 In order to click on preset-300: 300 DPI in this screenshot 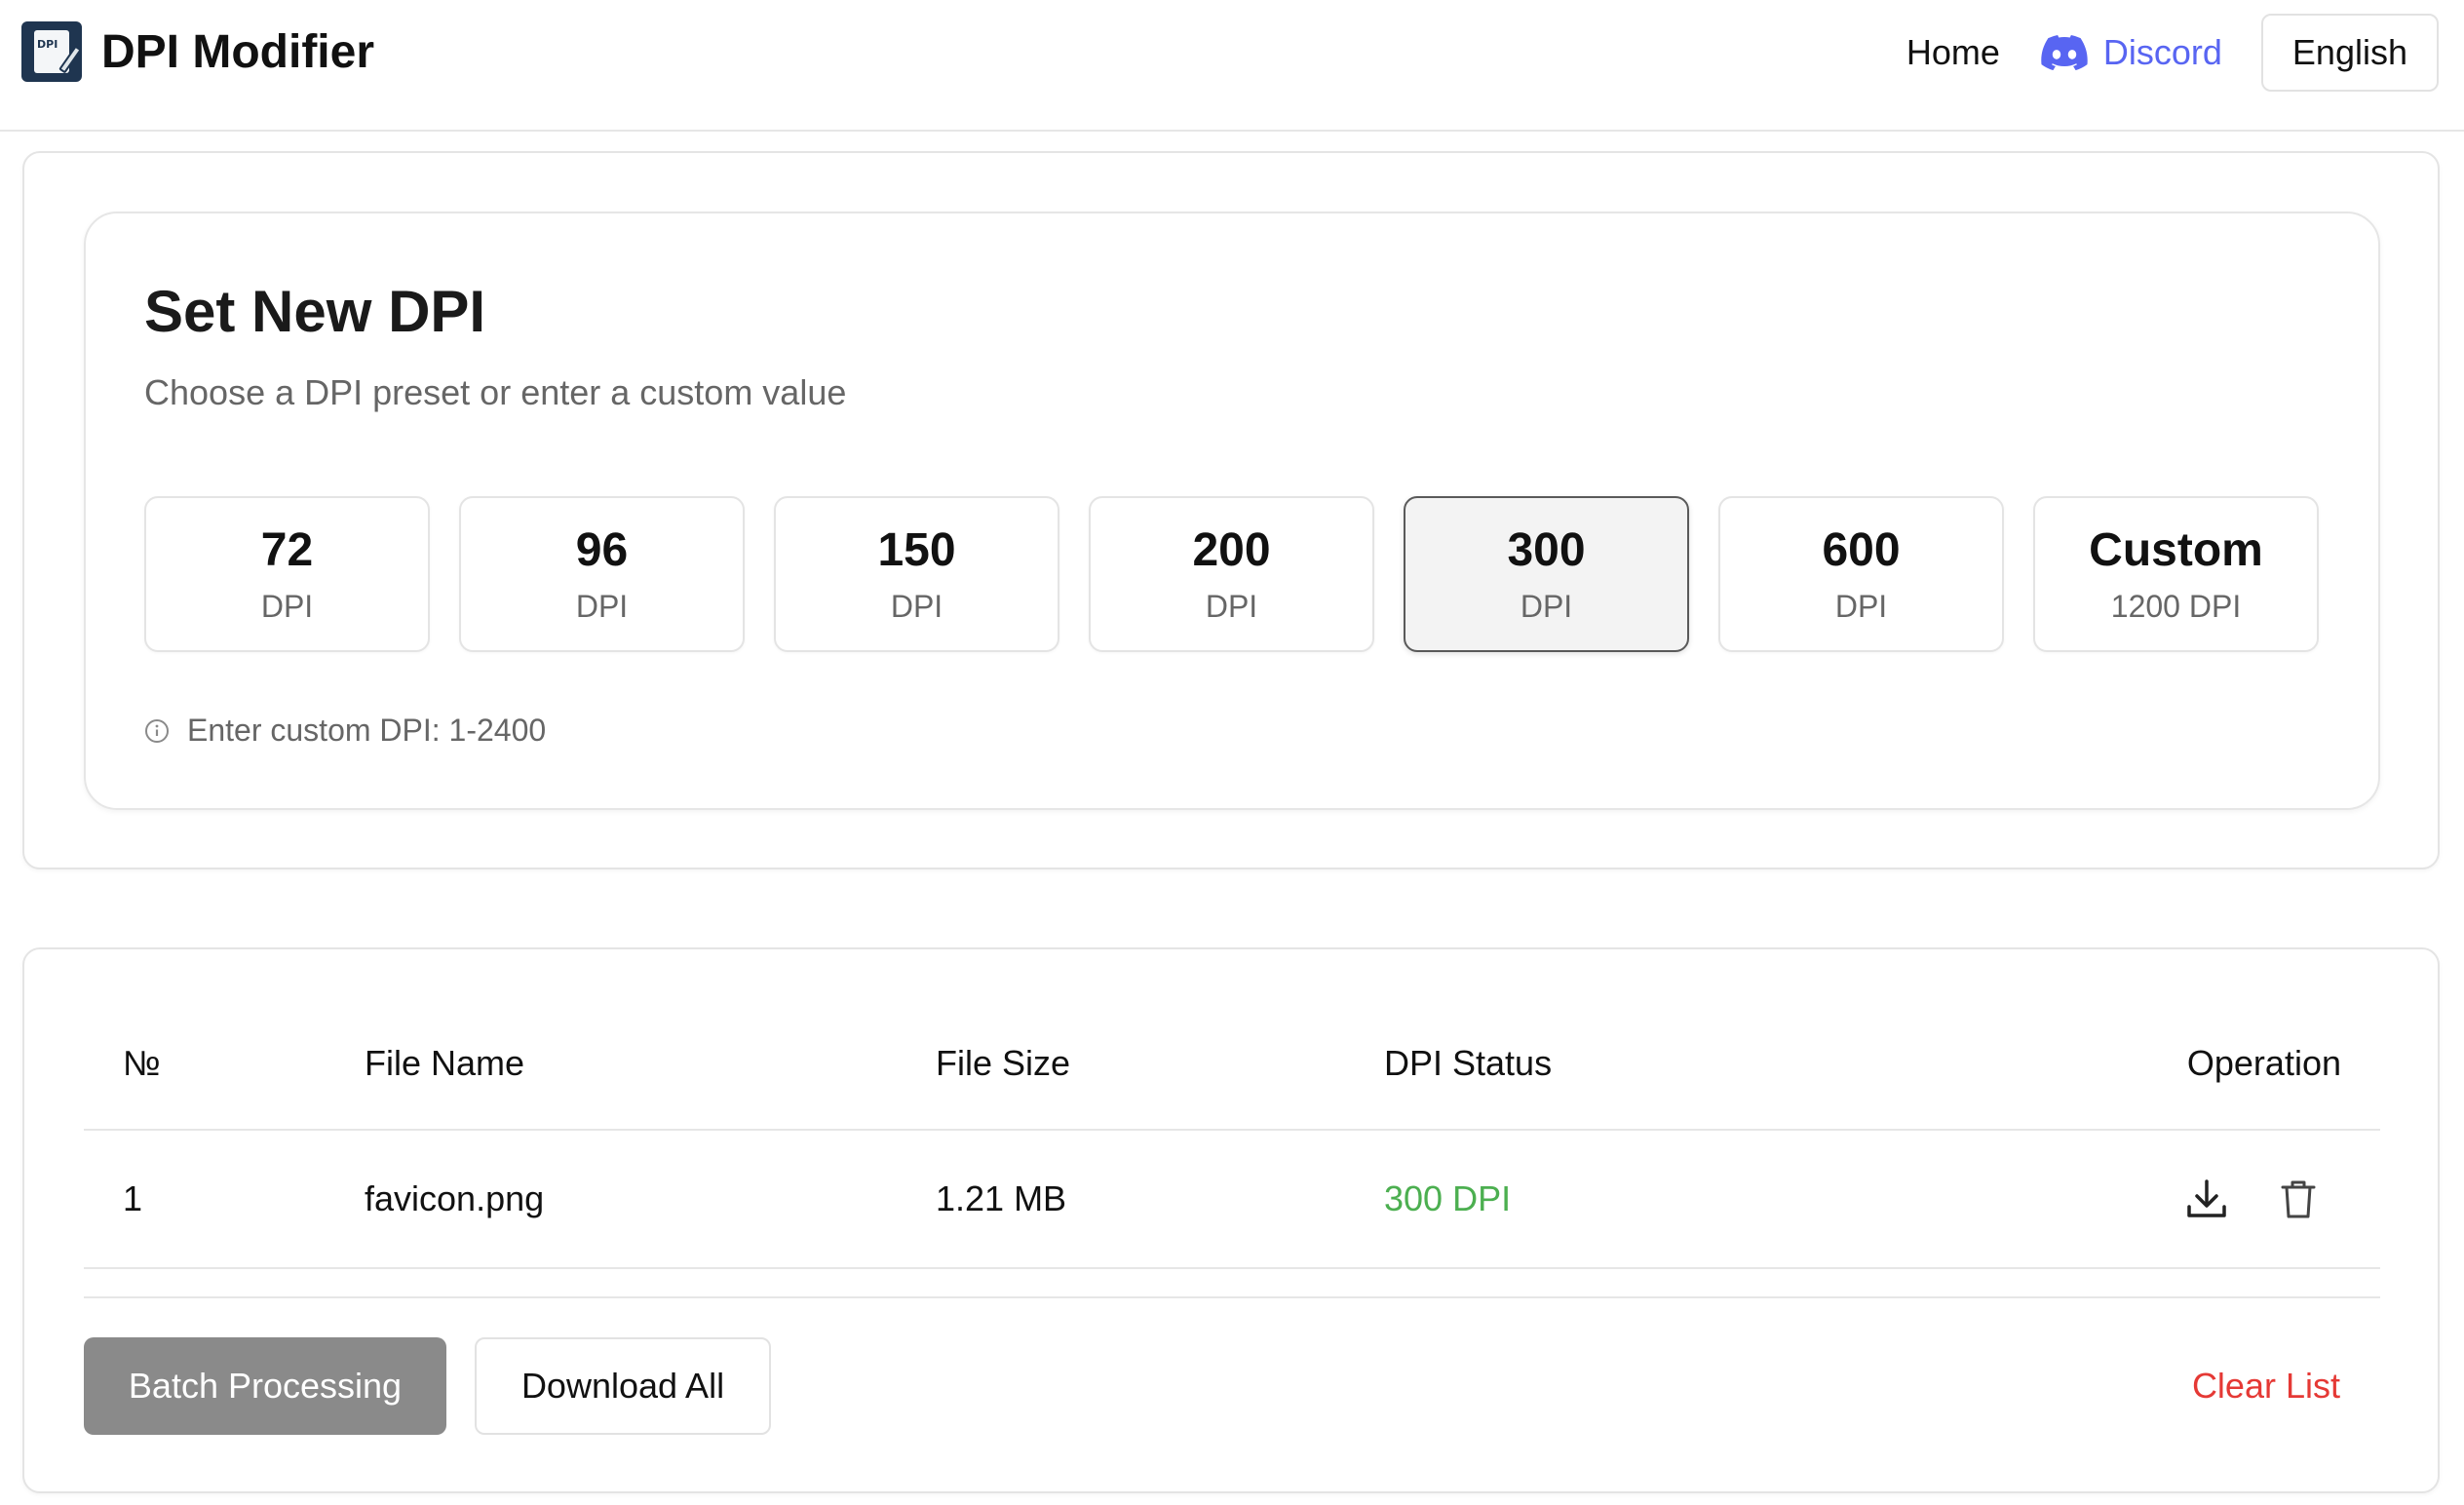, I will do `click(1546, 574)`.